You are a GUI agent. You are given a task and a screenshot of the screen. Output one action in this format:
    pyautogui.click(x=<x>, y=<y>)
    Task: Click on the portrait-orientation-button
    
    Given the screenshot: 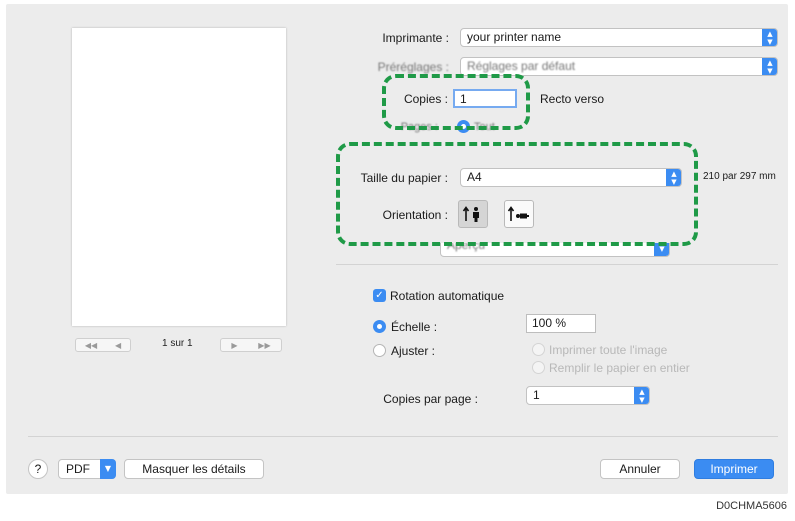 What is the action you would take?
    pyautogui.click(x=473, y=214)
    